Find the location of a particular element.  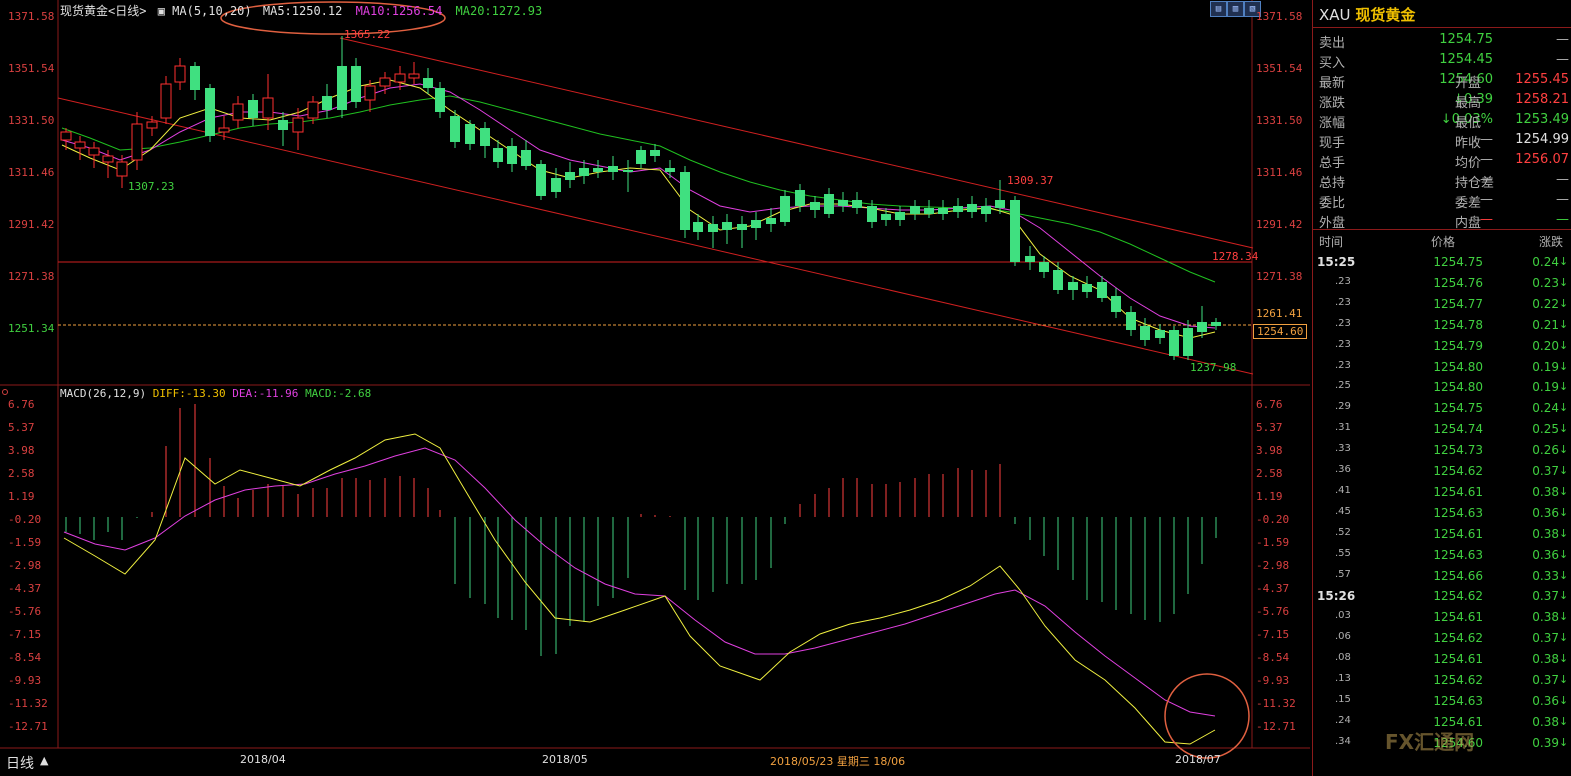

tick-row: .03 1254.61 0.38 ↓ is located at coordinates (1442, 617).